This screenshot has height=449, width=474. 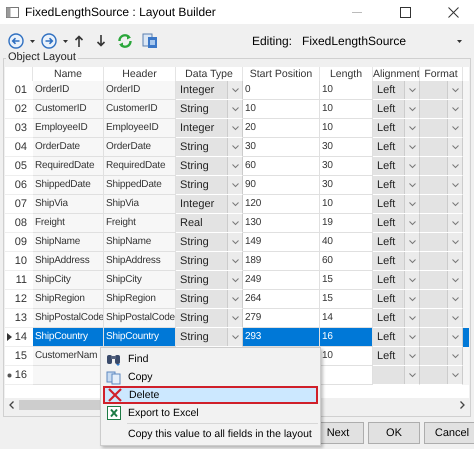 What do you see at coordinates (20, 375) in the screenshot?
I see `row-number: 16` at bounding box center [20, 375].